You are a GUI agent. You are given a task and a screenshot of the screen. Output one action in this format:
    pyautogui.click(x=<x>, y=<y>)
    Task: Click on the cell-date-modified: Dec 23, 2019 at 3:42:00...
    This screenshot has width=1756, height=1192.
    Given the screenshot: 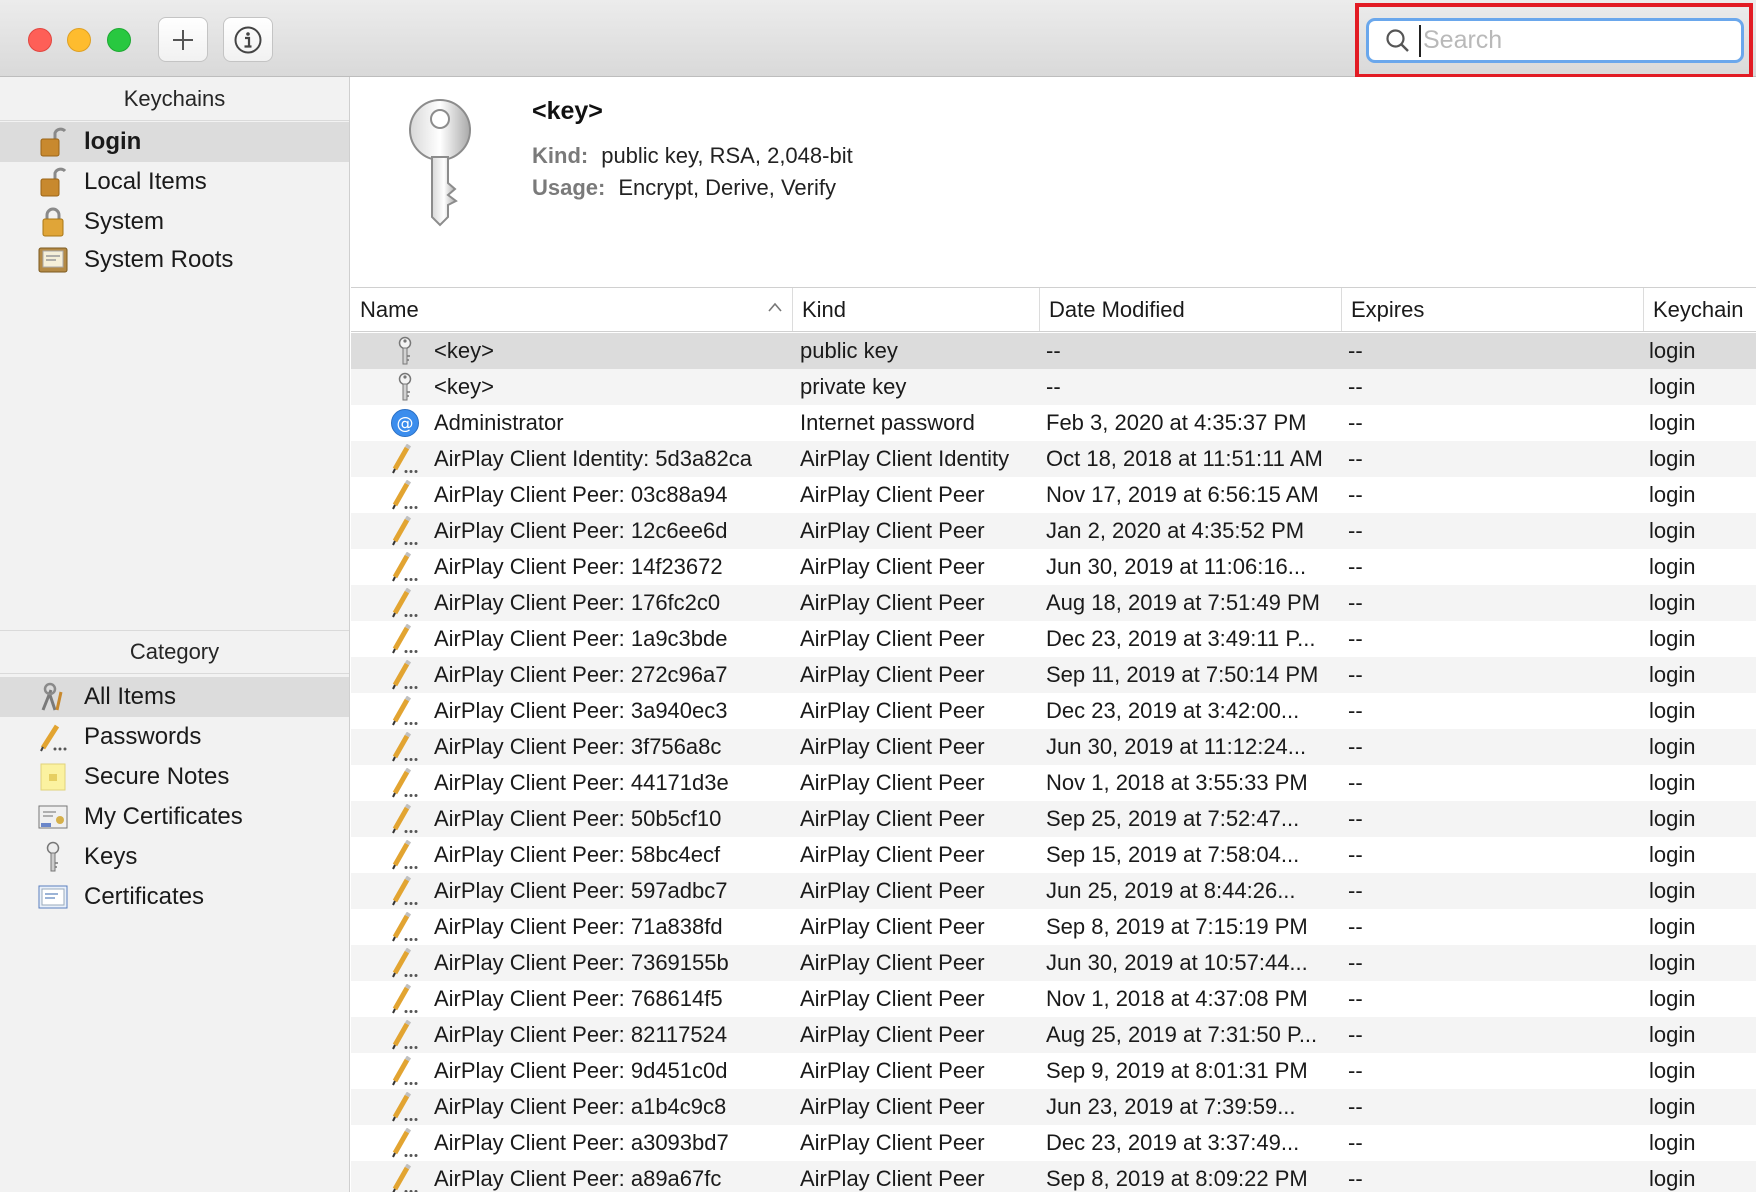 What is the action you would take?
    pyautogui.click(x=1173, y=710)
    